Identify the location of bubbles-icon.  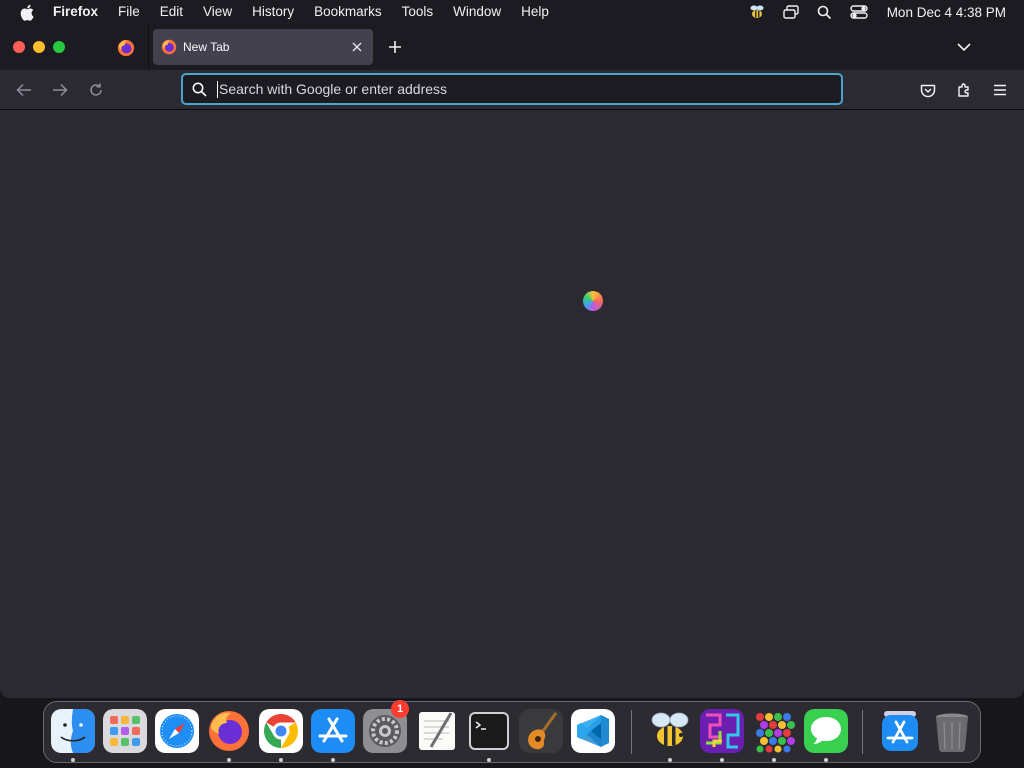
(775, 733).